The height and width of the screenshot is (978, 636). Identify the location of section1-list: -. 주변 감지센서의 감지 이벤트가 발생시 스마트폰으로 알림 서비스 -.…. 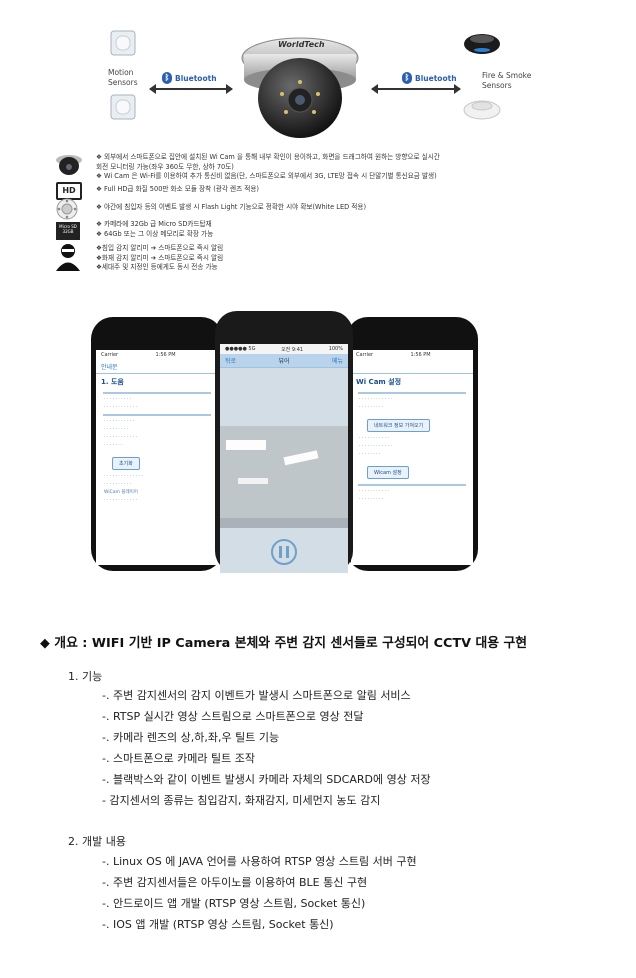
(266, 750).